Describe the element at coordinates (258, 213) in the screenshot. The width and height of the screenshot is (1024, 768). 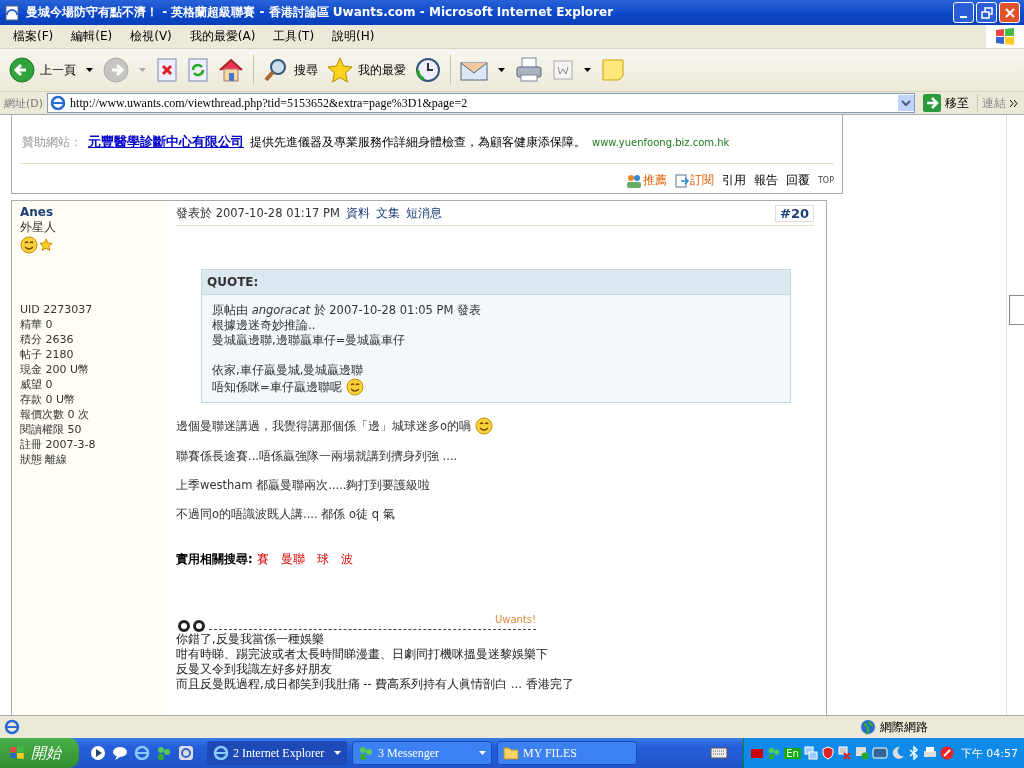
I see `post-date: 發表於 2007-10-28 01:17 PM` at that location.